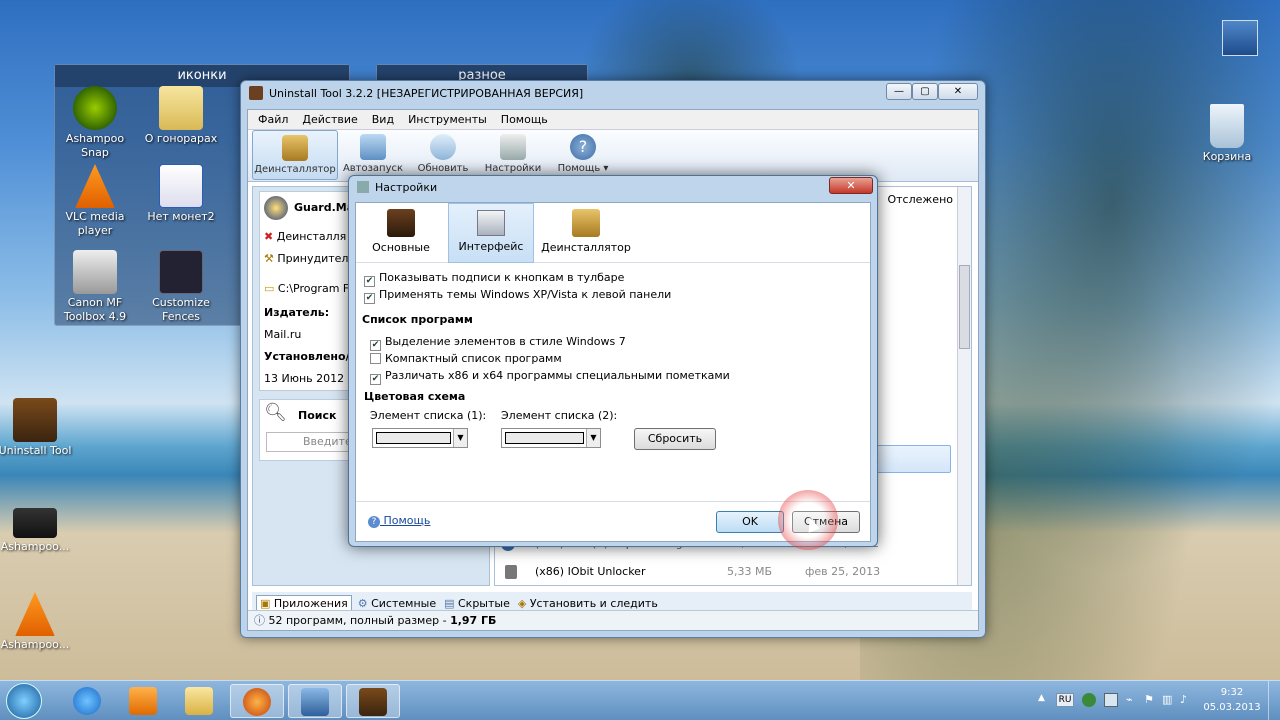 The width and height of the screenshot is (1280, 720). What do you see at coordinates (1041, 698) in the screenshot?
I see `tray-arrow-icon: ▲` at bounding box center [1041, 698].